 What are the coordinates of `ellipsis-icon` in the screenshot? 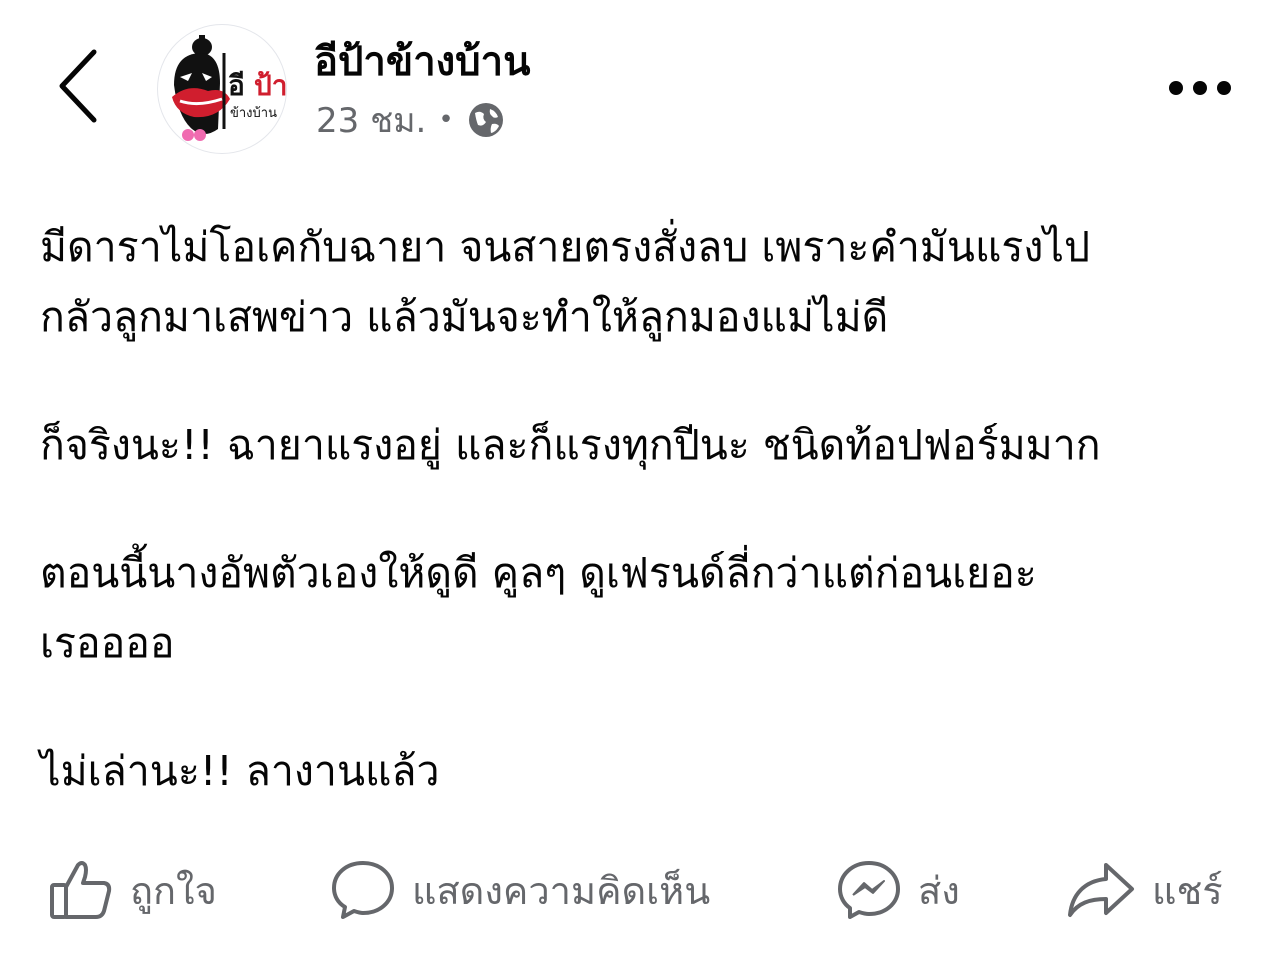 It's located at (1200, 88).